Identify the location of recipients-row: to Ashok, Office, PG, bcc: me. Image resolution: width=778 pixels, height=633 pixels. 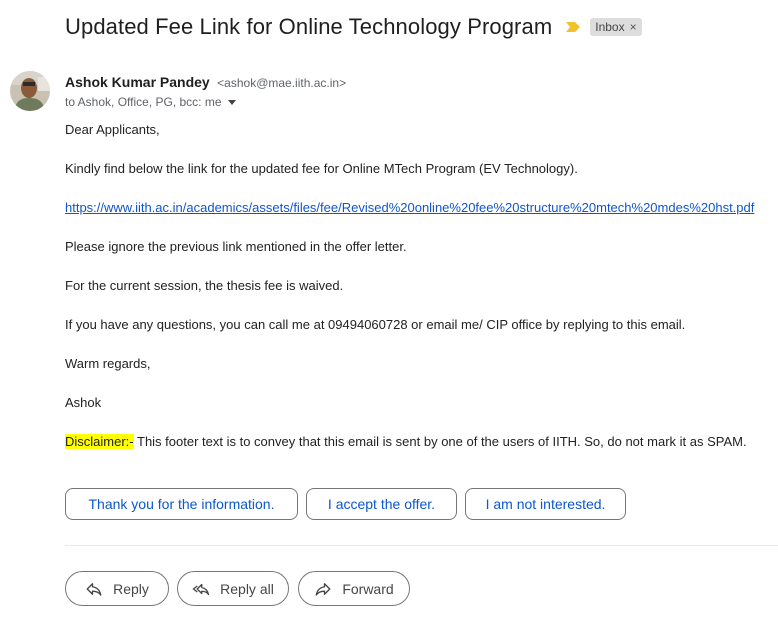
(150, 102).